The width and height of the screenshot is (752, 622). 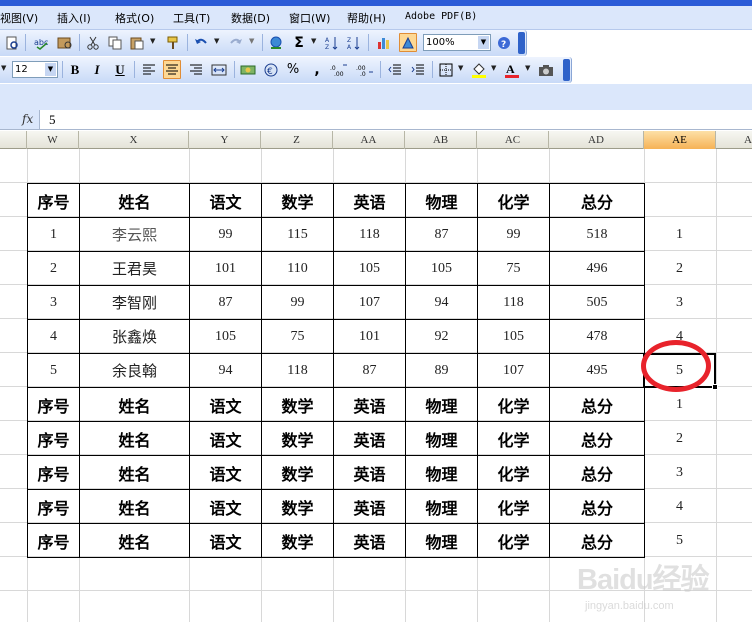 What do you see at coordinates (53, 370) in the screenshot?
I see `table-cell: 5` at bounding box center [53, 370].